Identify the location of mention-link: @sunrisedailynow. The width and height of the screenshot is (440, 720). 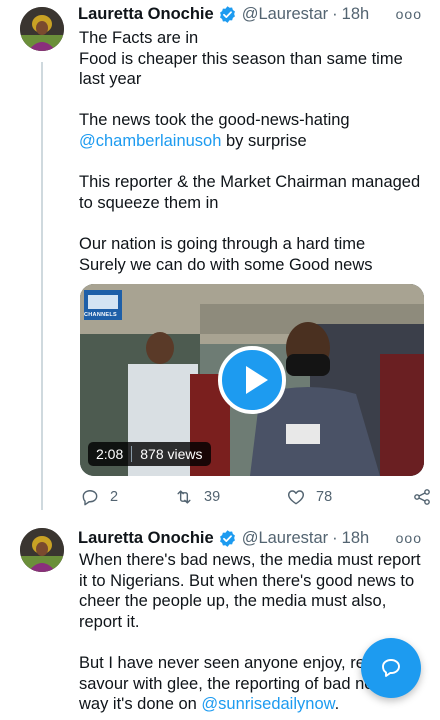
(267, 704).